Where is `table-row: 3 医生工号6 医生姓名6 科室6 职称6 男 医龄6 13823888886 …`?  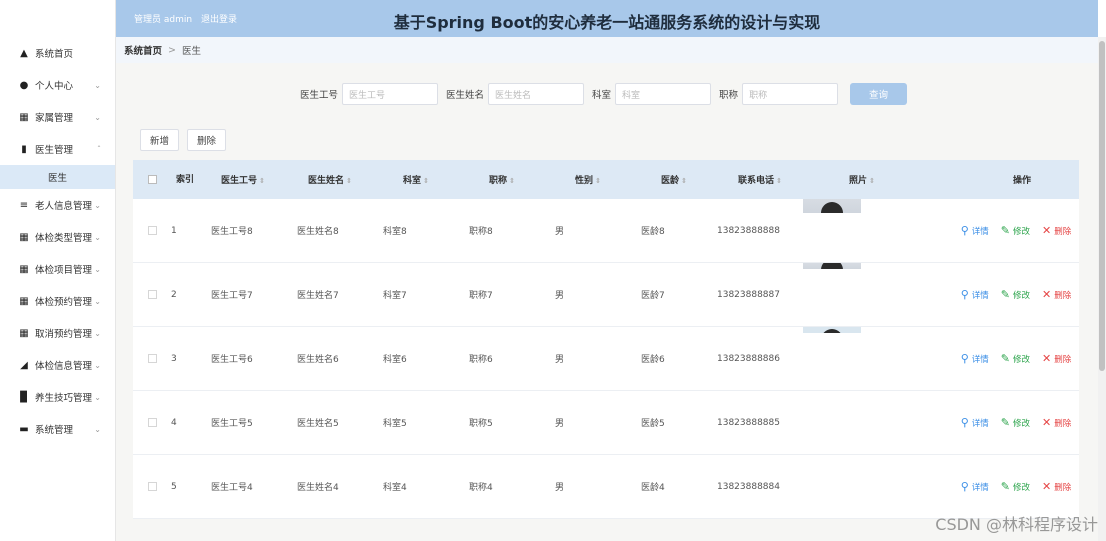 table-row: 3 医生工号6 医生姓名6 科室6 职称6 男 医龄6 13823888886 … is located at coordinates (606, 359).